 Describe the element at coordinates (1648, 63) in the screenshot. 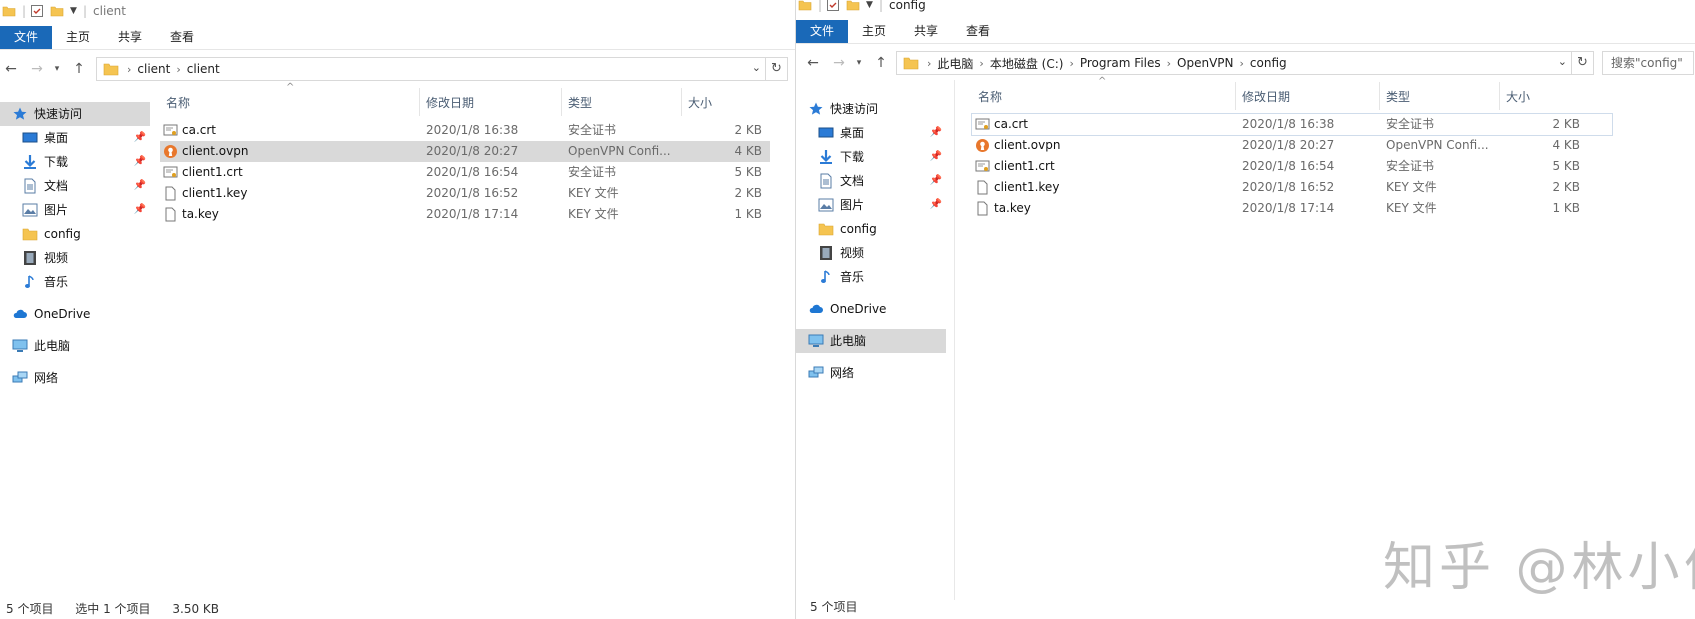

I see `search-input: 搜索"config"` at that location.